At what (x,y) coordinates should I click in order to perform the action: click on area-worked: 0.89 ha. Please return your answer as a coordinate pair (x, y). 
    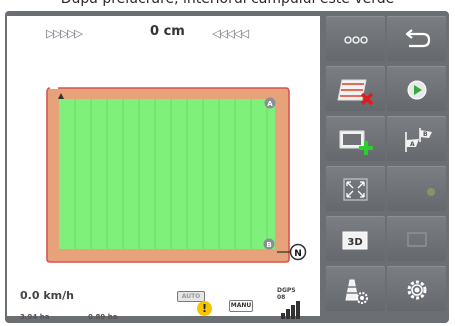
    Looking at the image, I should click on (103, 317).